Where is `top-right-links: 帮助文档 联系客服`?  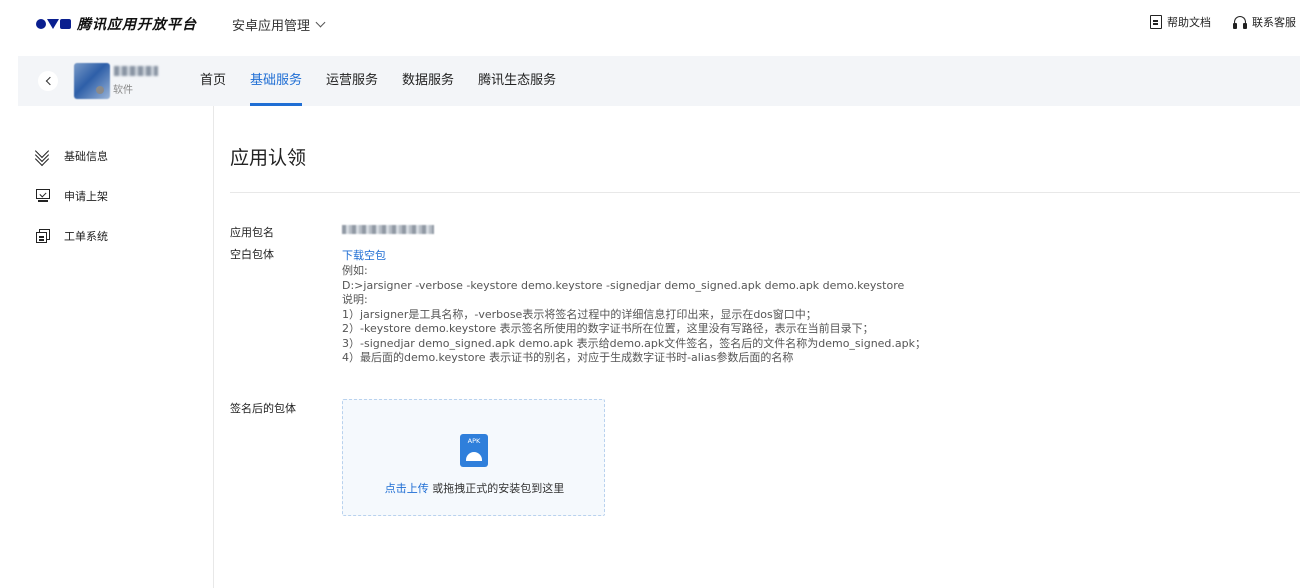 top-right-links: 帮助文档 联系客服 is located at coordinates (1223, 22).